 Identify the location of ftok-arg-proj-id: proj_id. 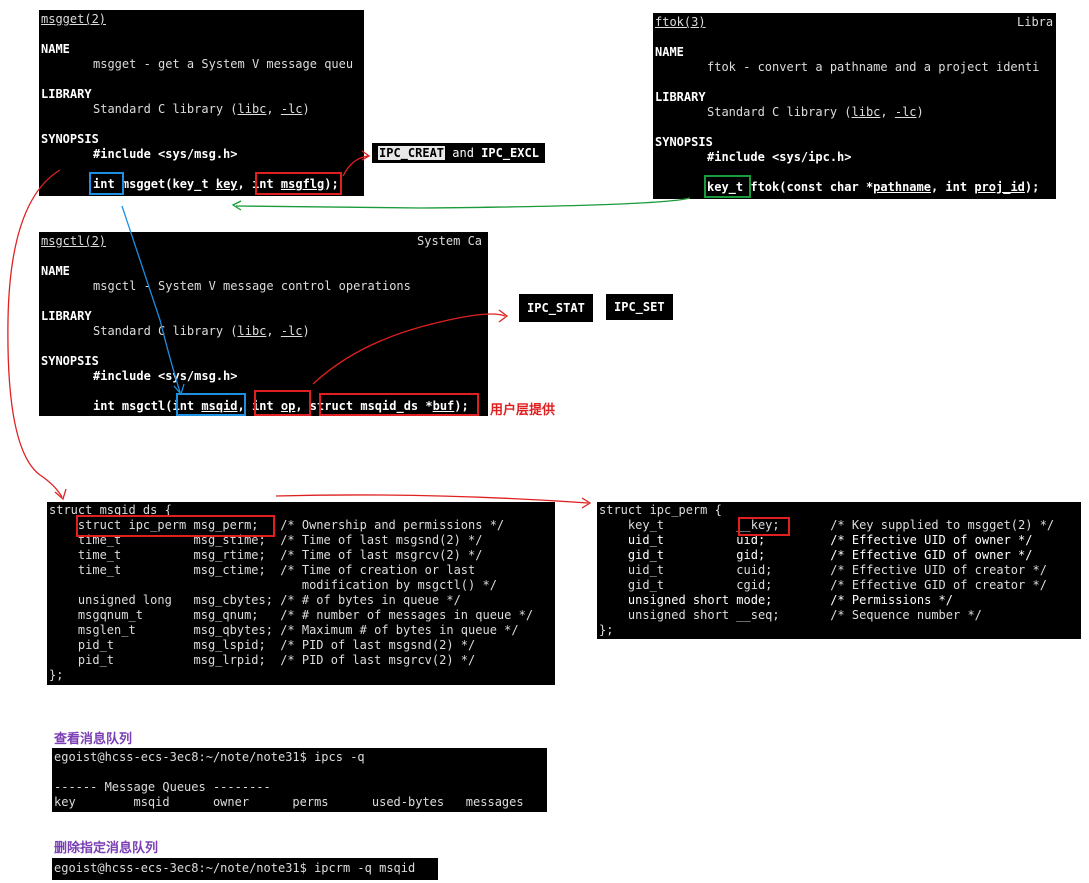
(999, 187).